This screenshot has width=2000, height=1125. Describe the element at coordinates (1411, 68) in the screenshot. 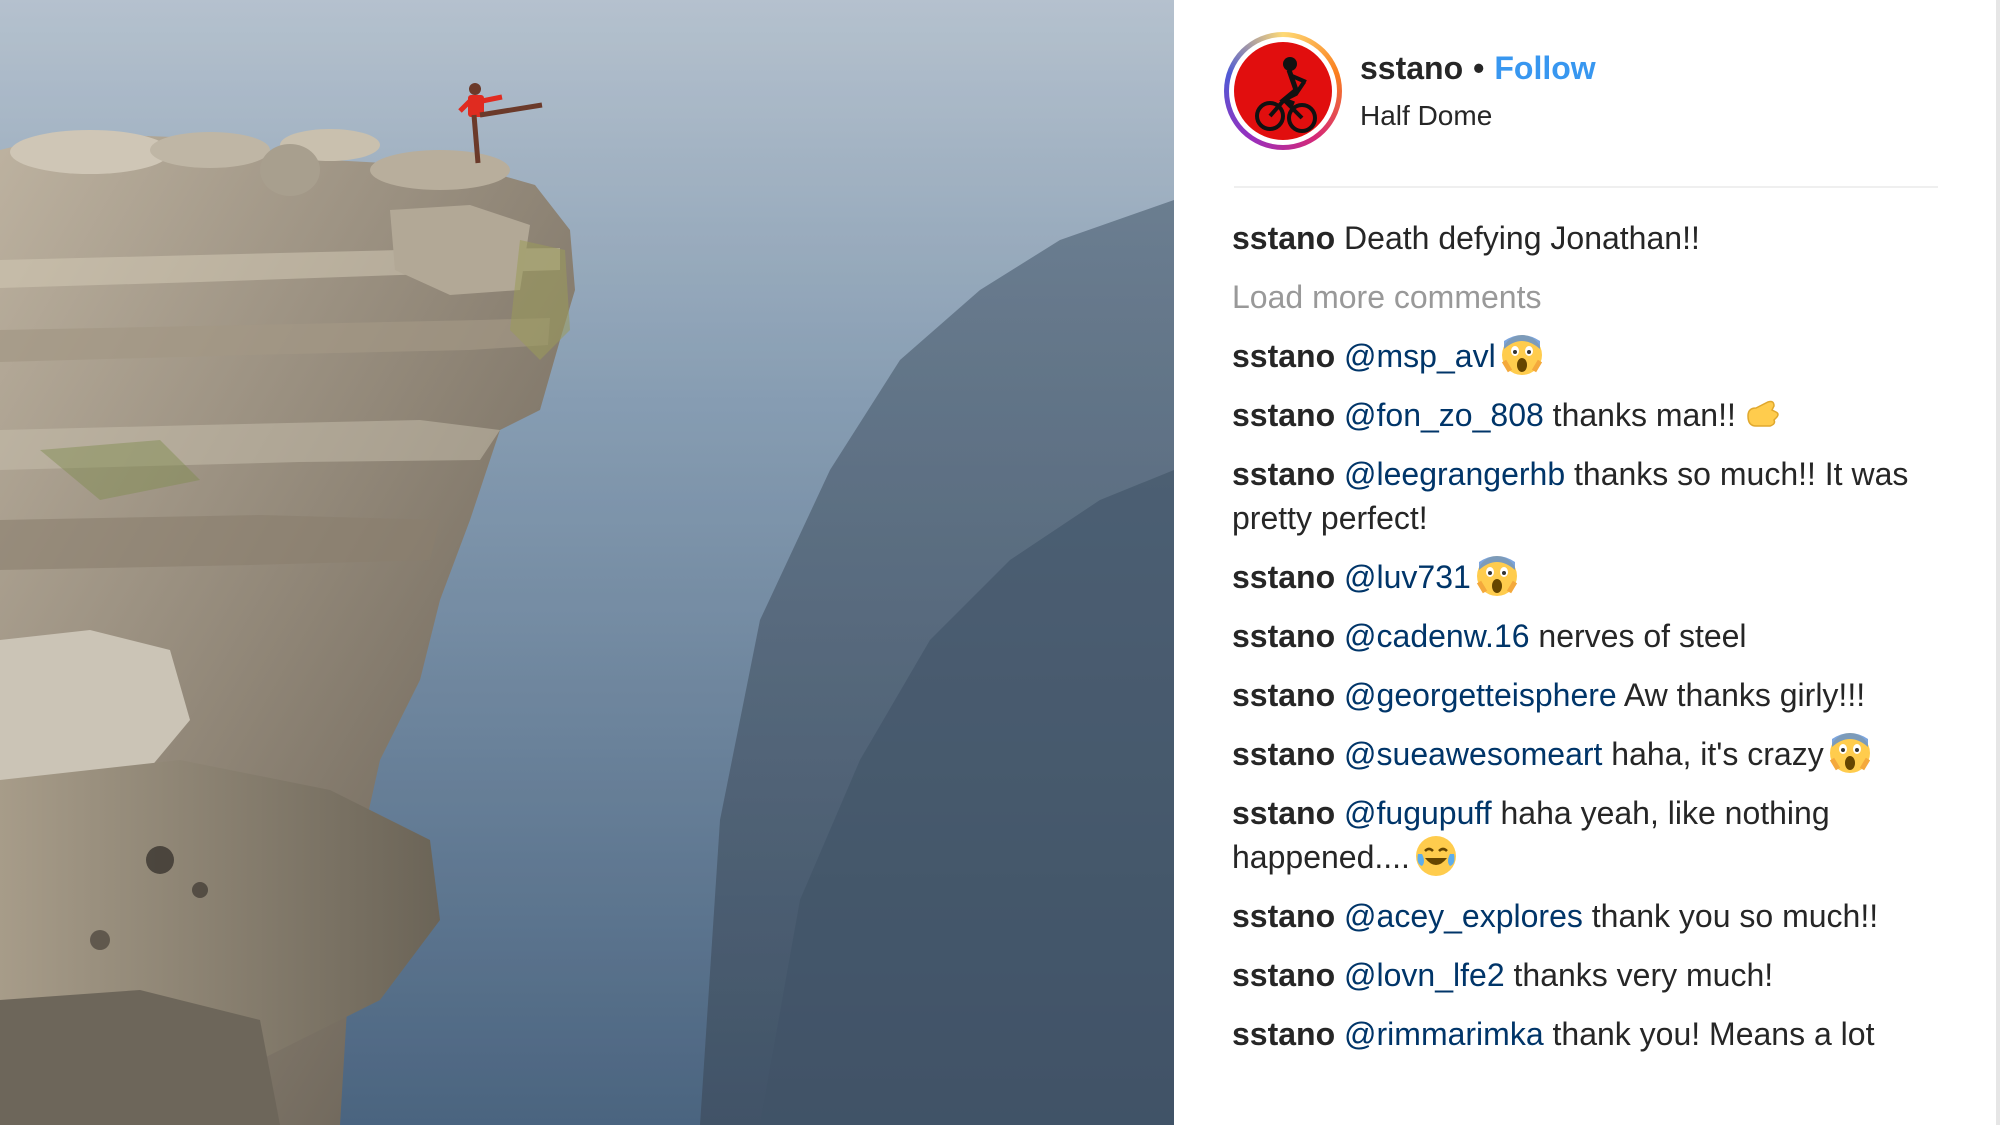

I see `post-username: sstano` at that location.